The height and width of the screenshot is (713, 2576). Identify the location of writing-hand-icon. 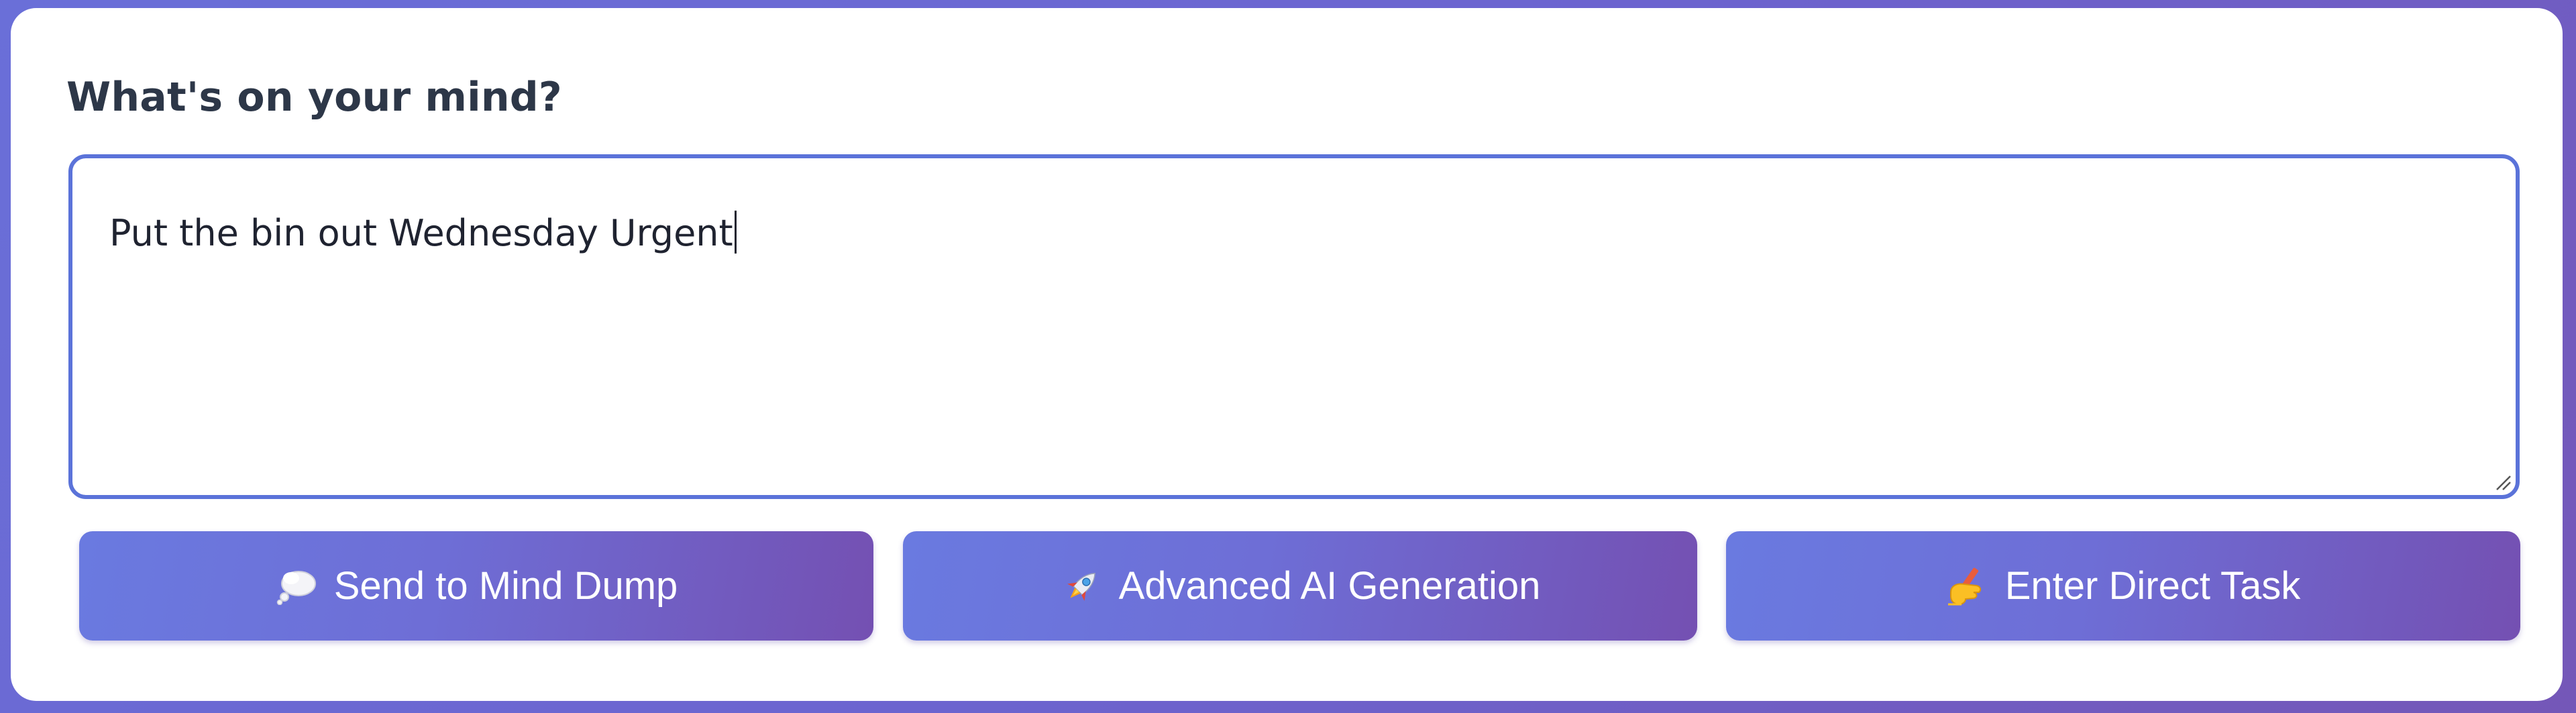
(1968, 586).